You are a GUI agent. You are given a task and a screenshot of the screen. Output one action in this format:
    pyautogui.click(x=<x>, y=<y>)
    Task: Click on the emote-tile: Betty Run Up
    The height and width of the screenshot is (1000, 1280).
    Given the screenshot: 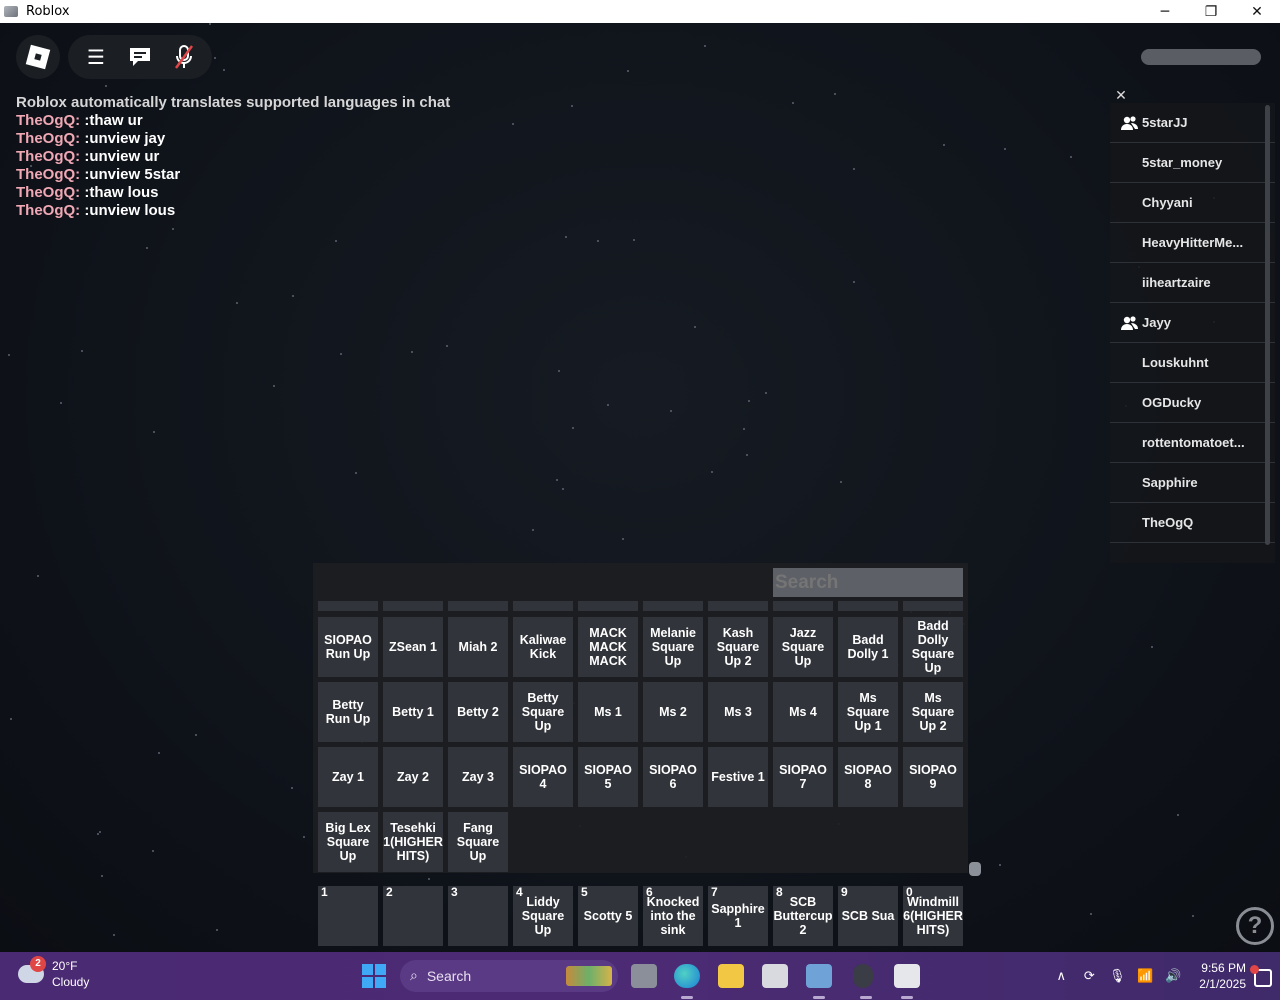 What is the action you would take?
    pyautogui.click(x=348, y=712)
    